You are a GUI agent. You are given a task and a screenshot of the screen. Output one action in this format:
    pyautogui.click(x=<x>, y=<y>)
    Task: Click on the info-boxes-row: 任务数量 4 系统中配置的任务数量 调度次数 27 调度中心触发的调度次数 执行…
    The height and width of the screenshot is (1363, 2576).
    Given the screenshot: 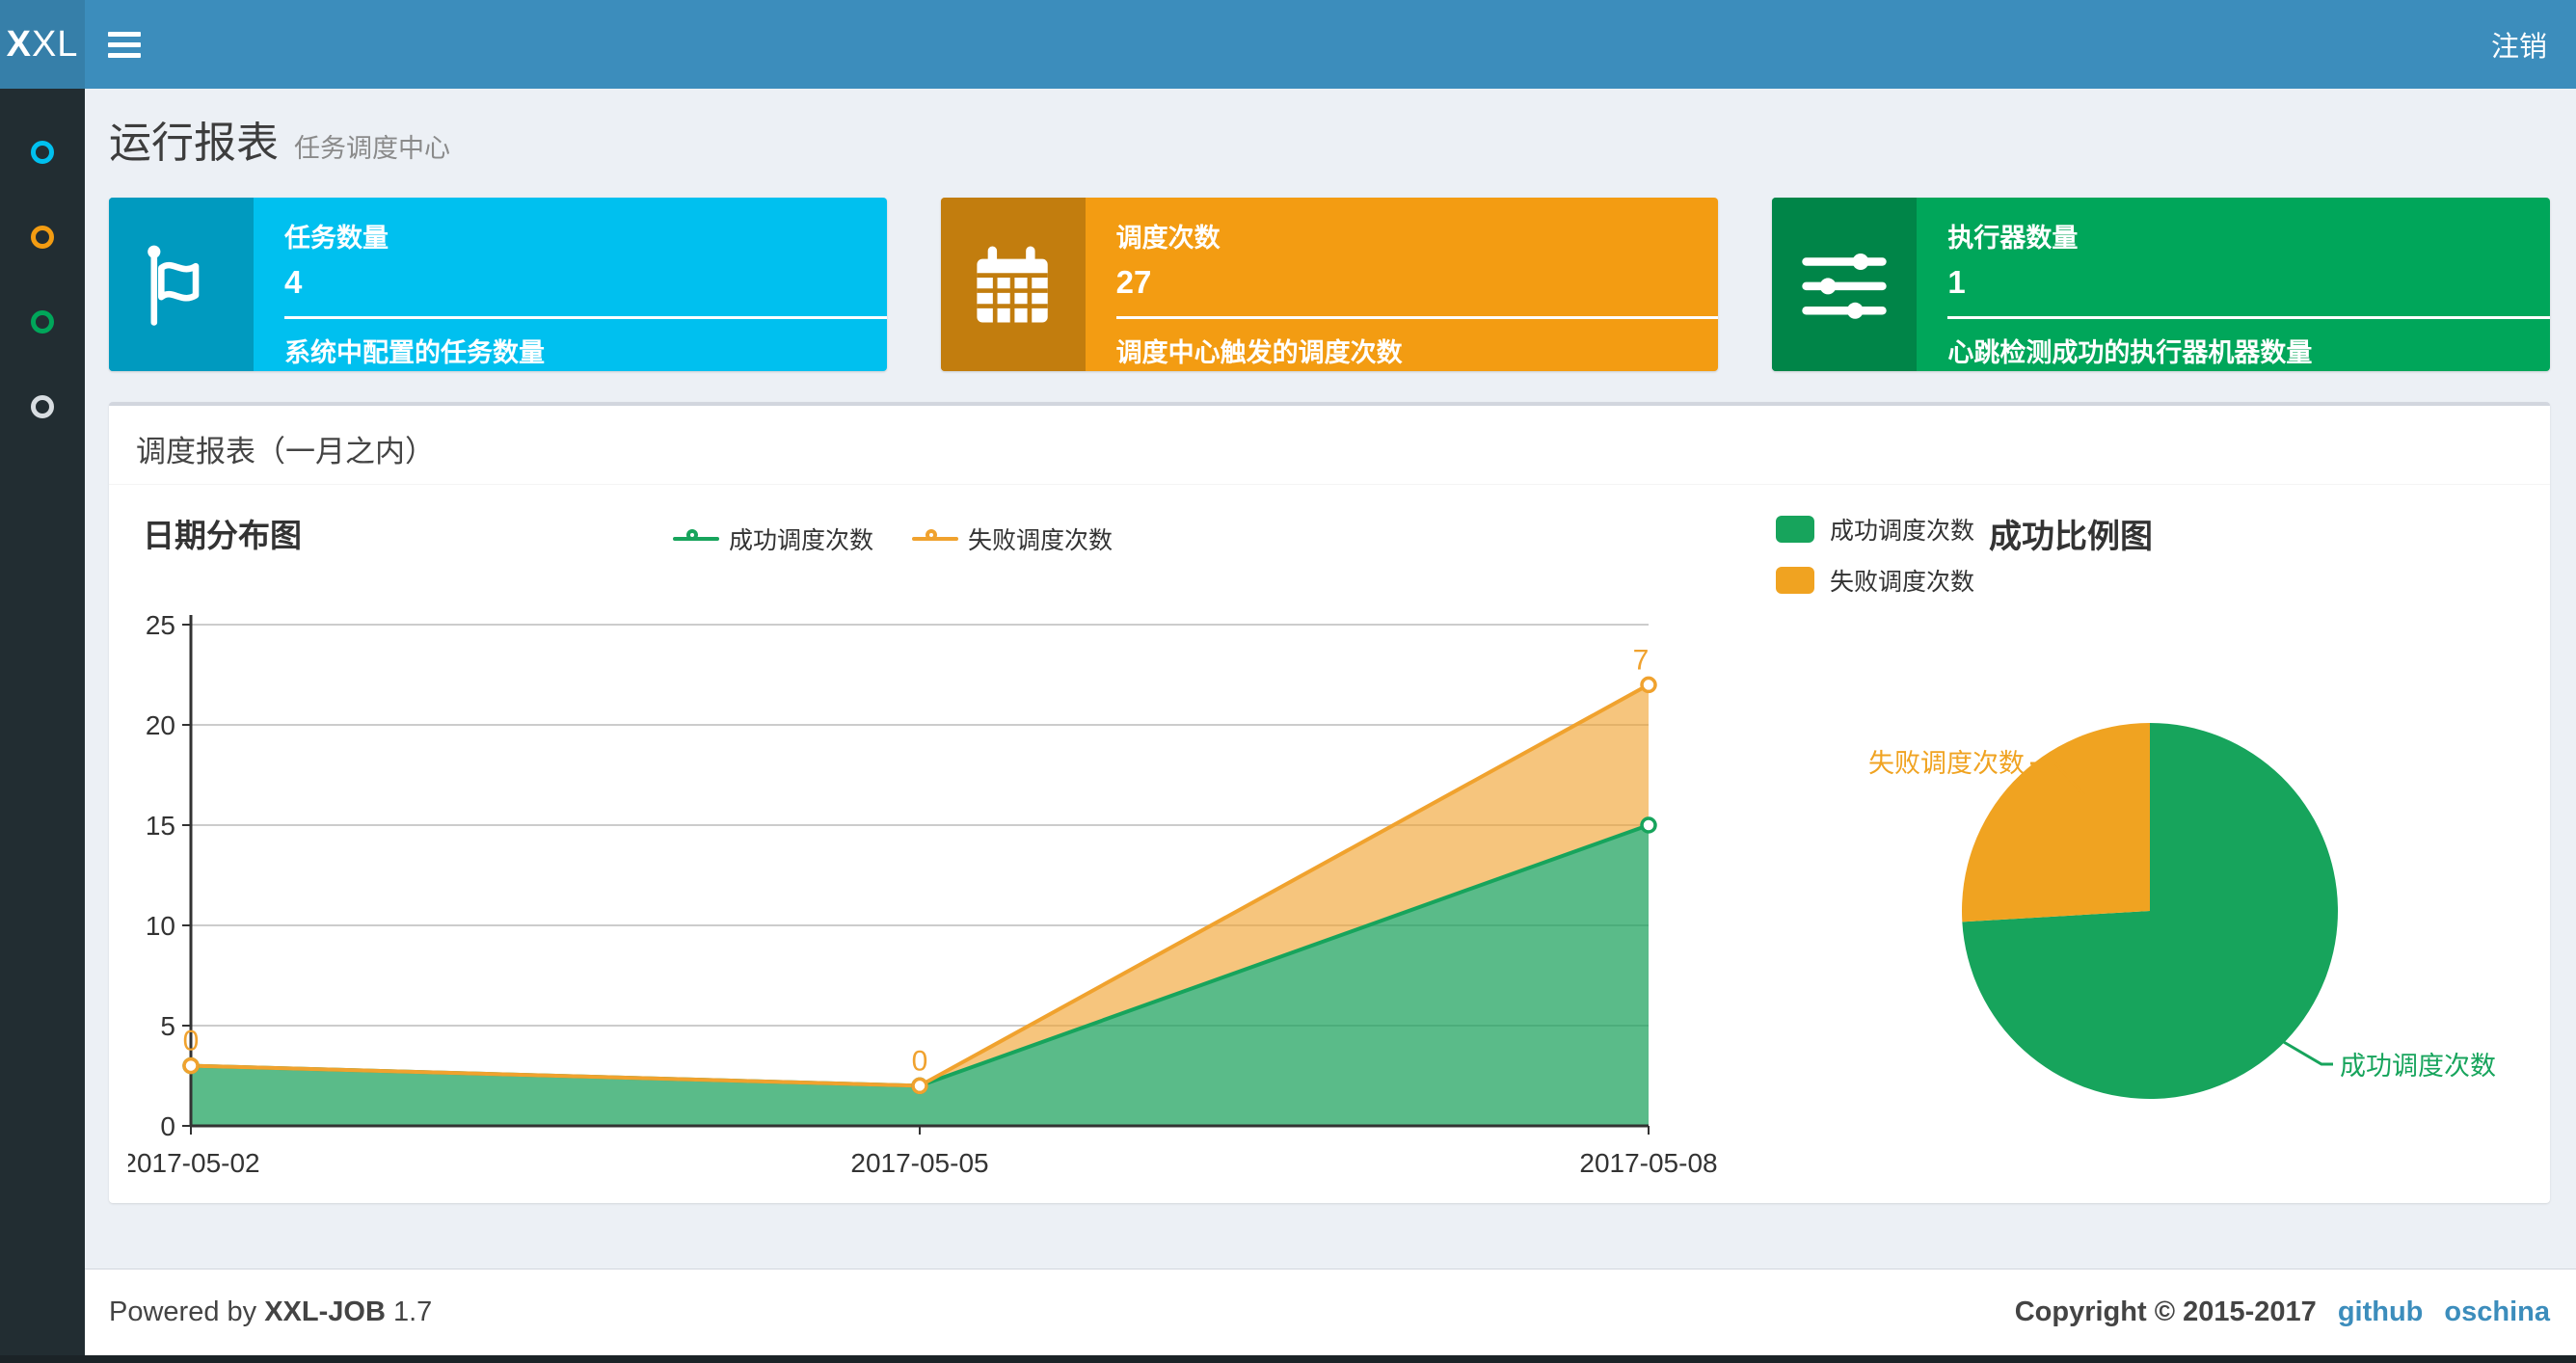 What is the action you would take?
    pyautogui.click(x=1330, y=284)
    